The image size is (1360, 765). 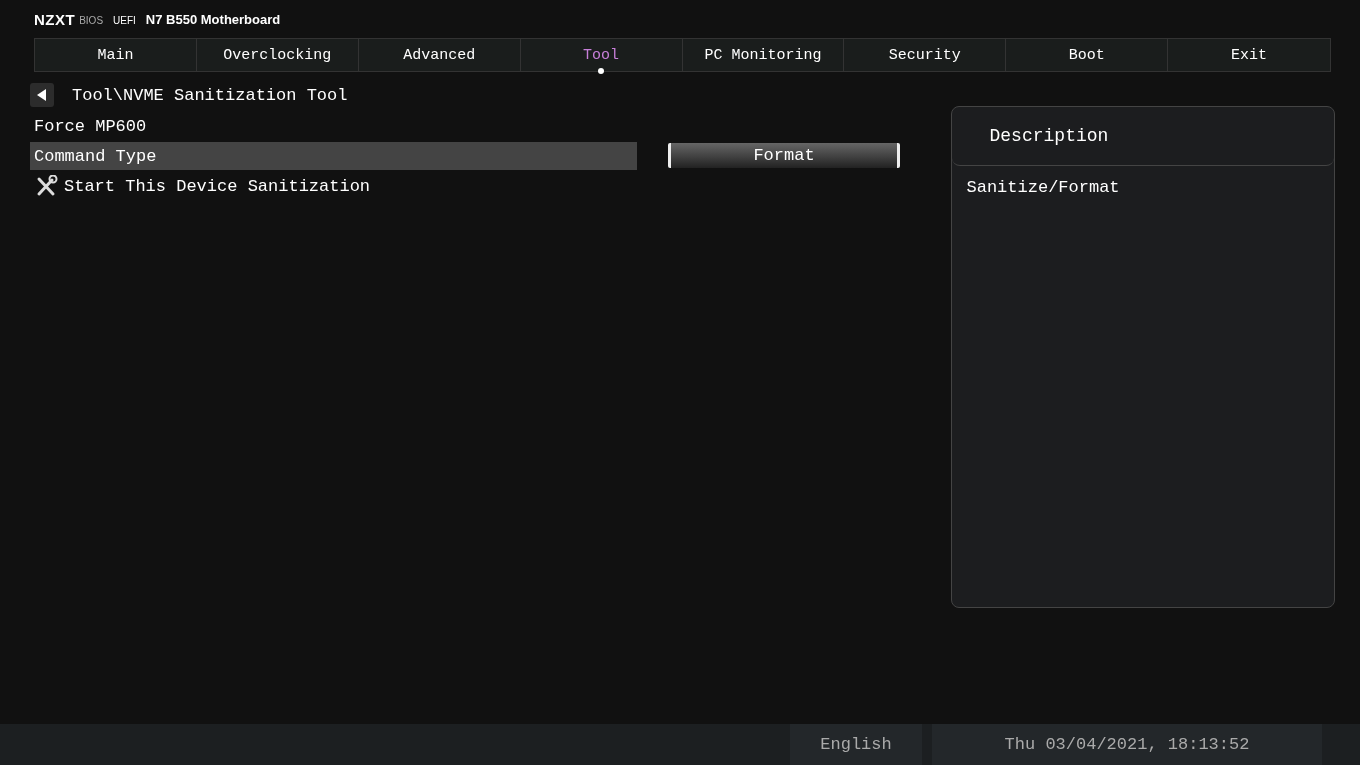 I want to click on menu-tab: Advanced, so click(x=439, y=55).